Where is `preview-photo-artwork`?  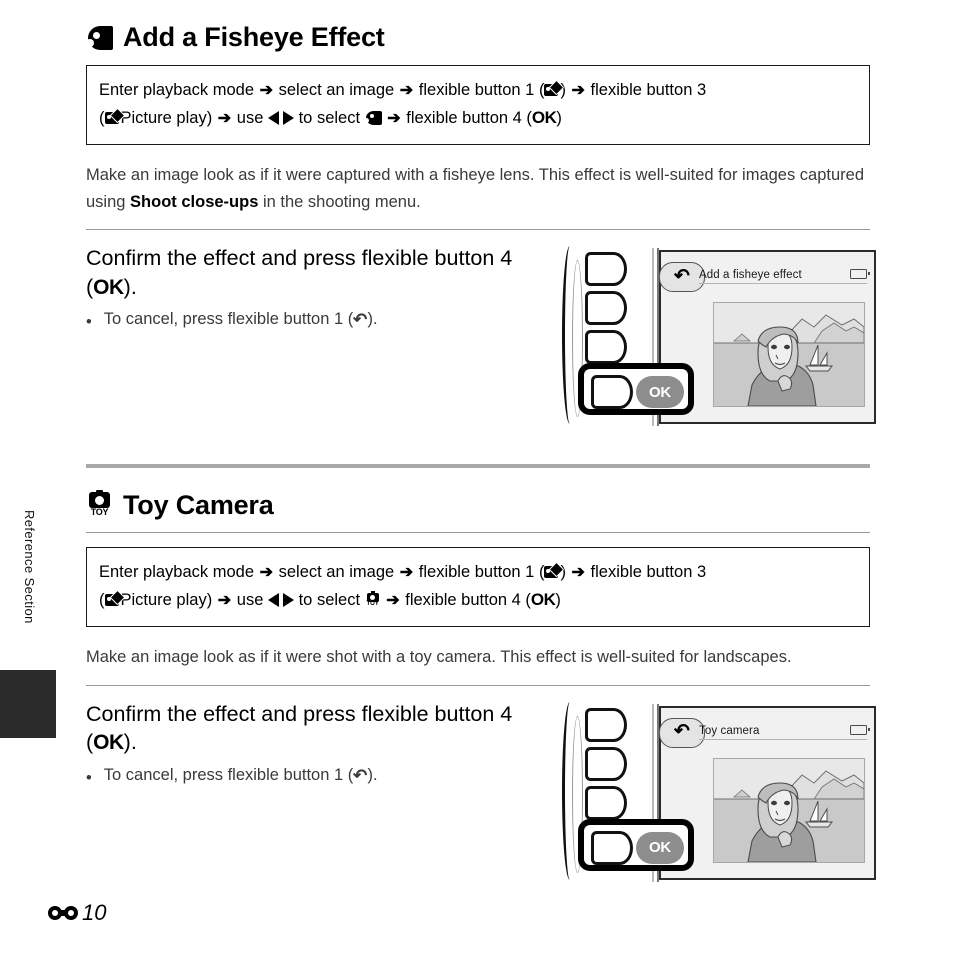 preview-photo-artwork is located at coordinates (789, 355).